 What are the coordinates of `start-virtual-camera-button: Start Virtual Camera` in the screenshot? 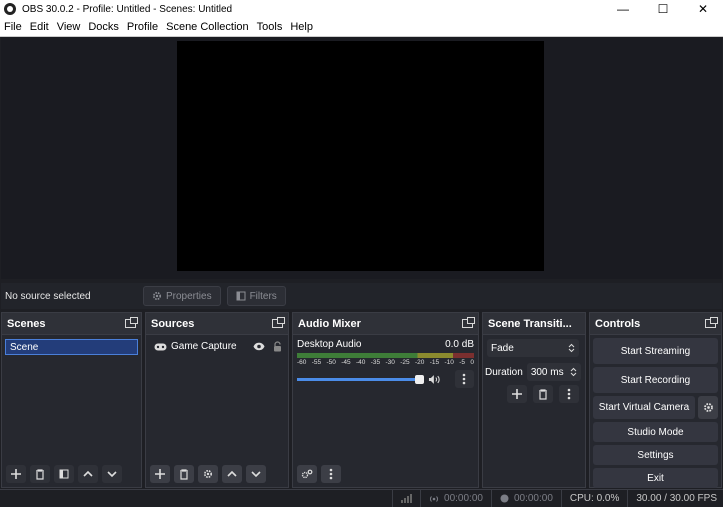 It's located at (644, 407).